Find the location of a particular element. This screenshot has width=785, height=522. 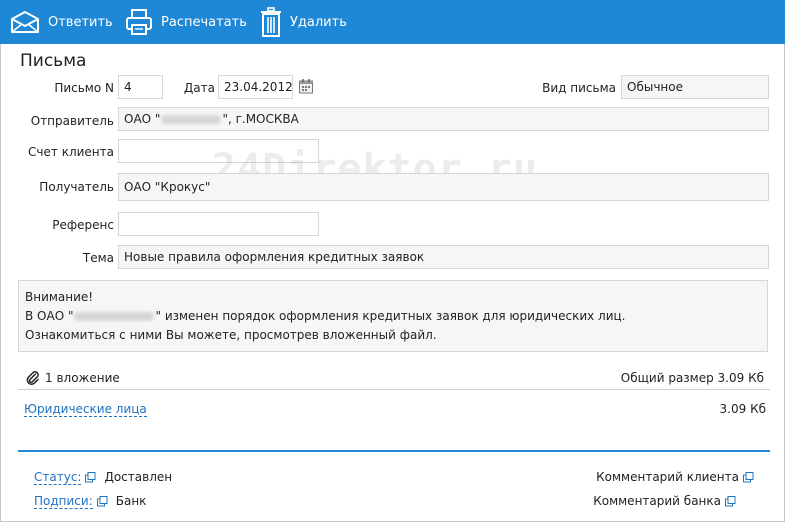

list-item: Юридические лица 3.09 Кб is located at coordinates (395, 409).